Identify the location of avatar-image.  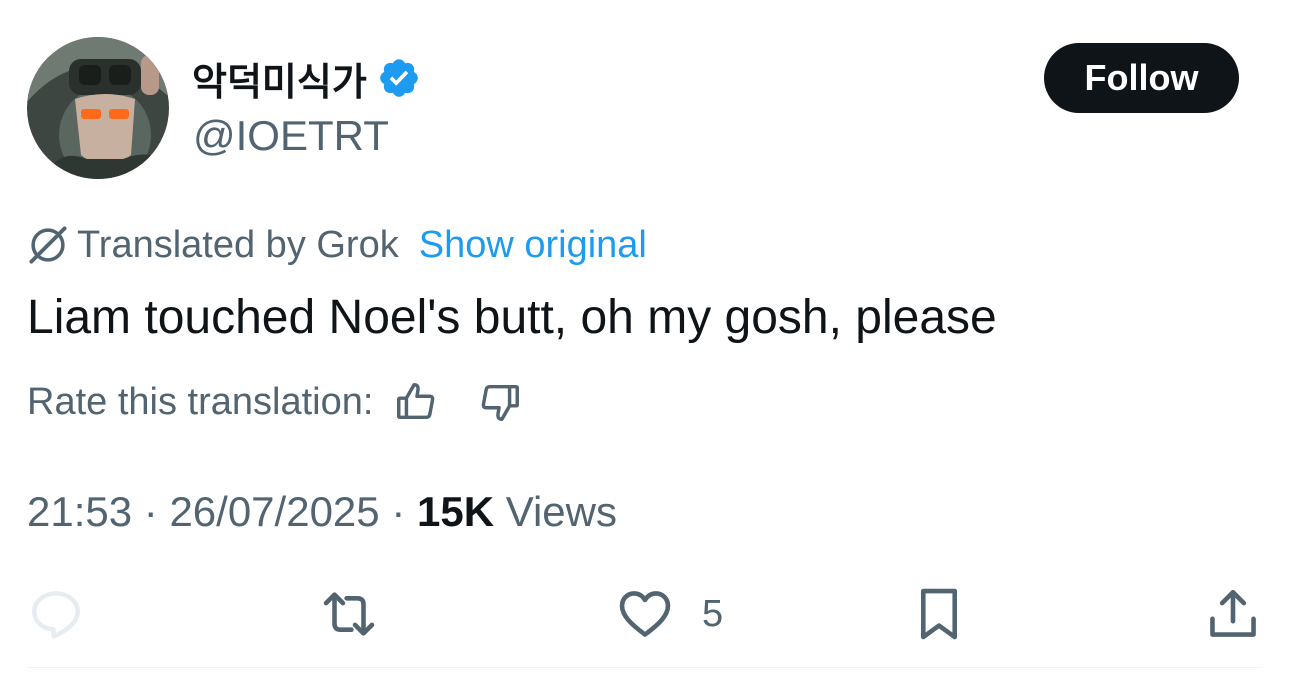
(98, 108).